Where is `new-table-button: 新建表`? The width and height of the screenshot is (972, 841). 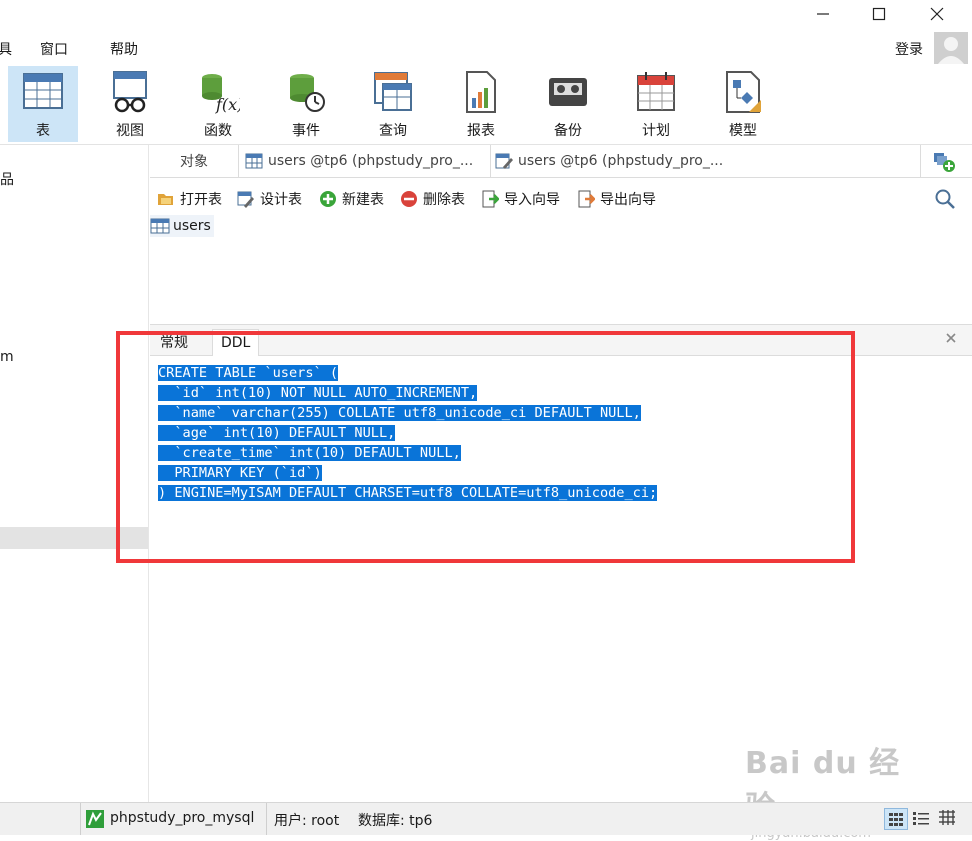
new-table-button: 新建表 is located at coordinates (351, 199).